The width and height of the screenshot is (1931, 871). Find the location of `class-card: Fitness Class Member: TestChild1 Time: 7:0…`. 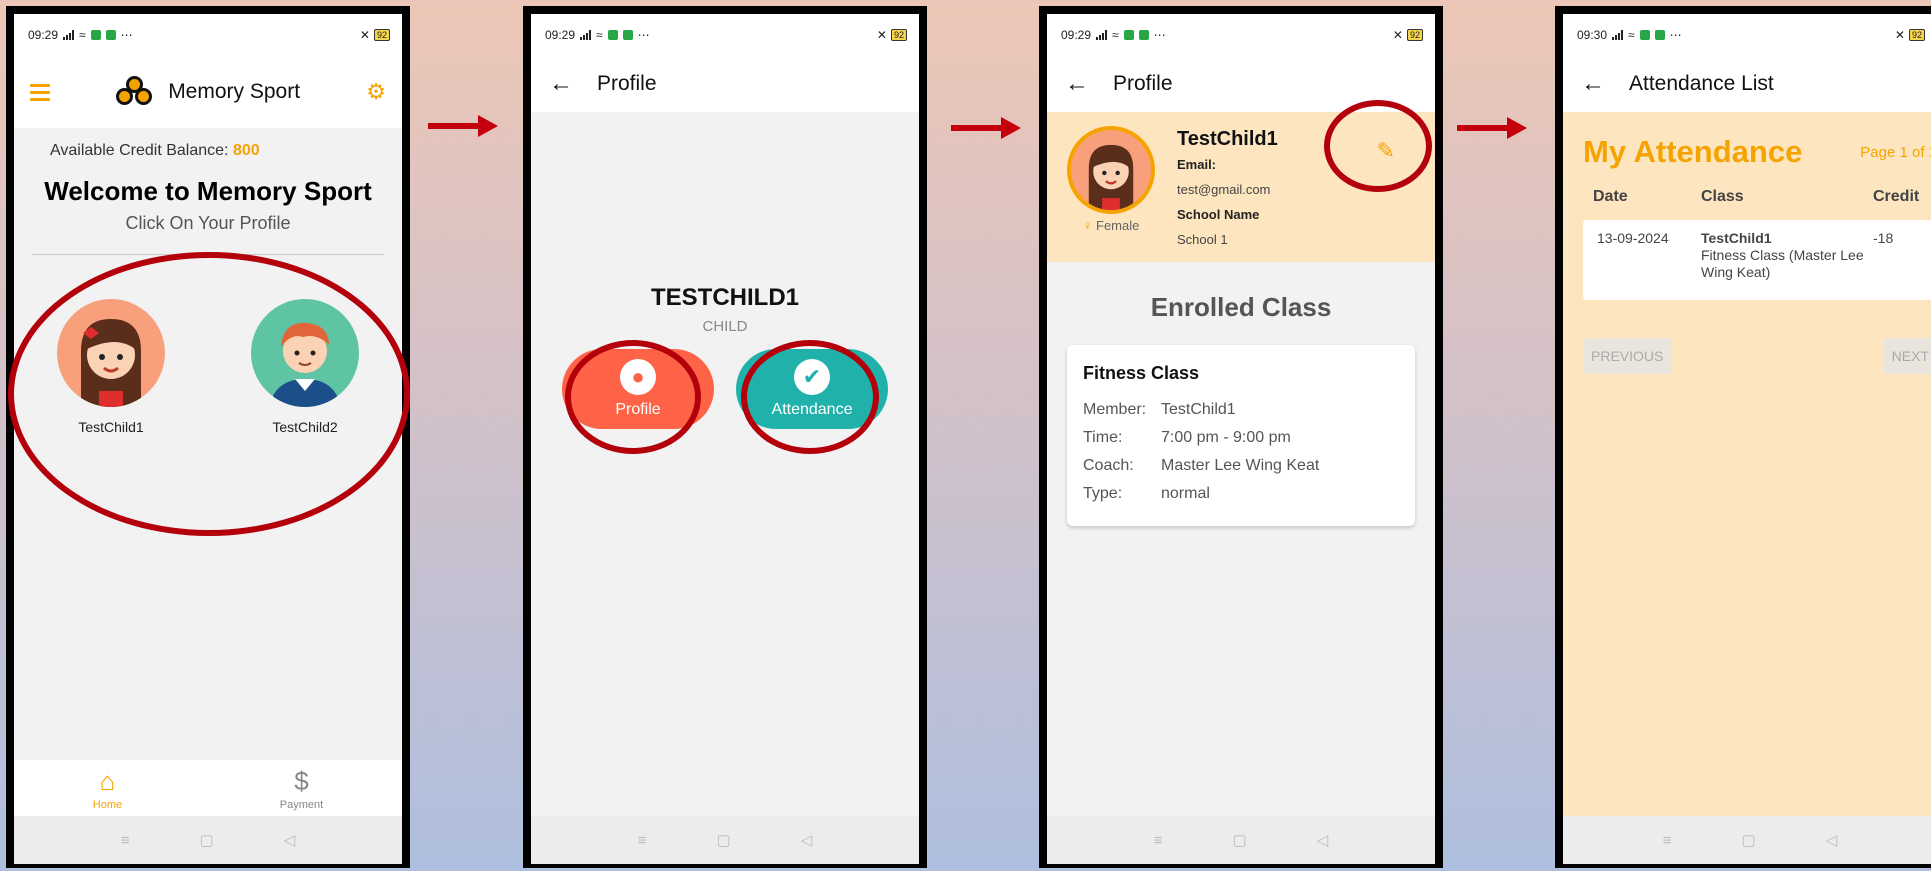

class-card: Fitness Class Member: TestChild1 Time: 7:0… is located at coordinates (1241, 435).